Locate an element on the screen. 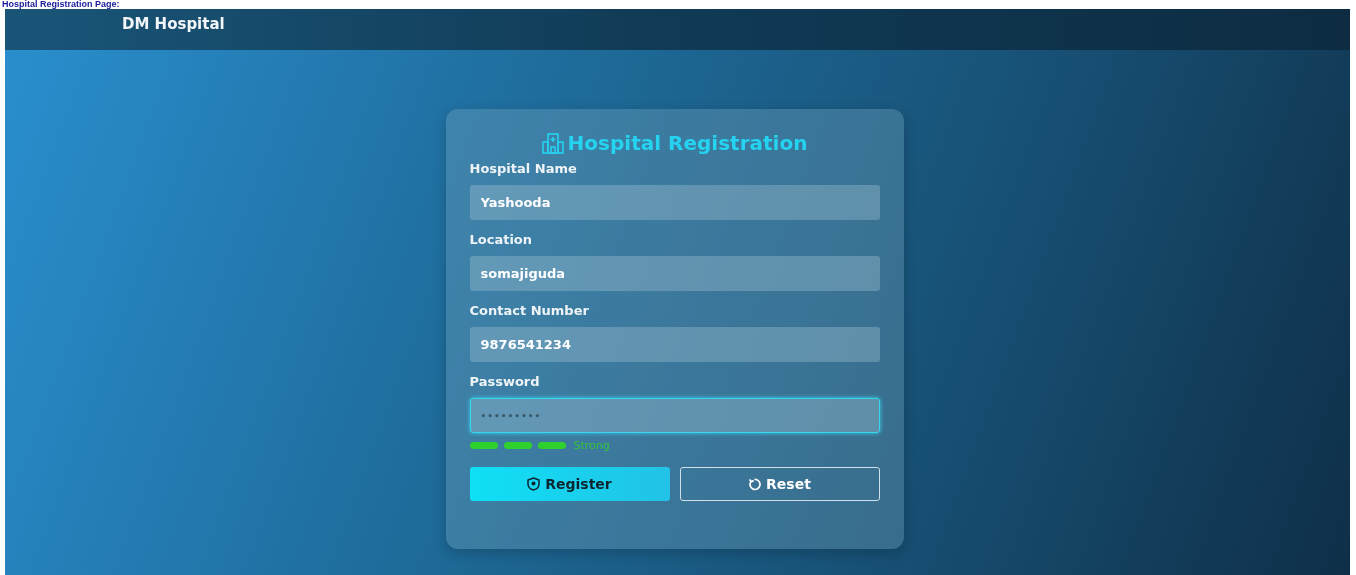 The height and width of the screenshot is (575, 1356). form-title: Hospital Registration is located at coordinates (687, 143).